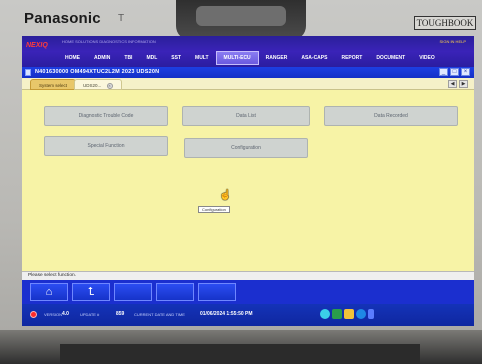 This screenshot has width=482, height=364. What do you see at coordinates (128, 58) in the screenshot?
I see `menu-item-tbi: TBI` at bounding box center [128, 58].